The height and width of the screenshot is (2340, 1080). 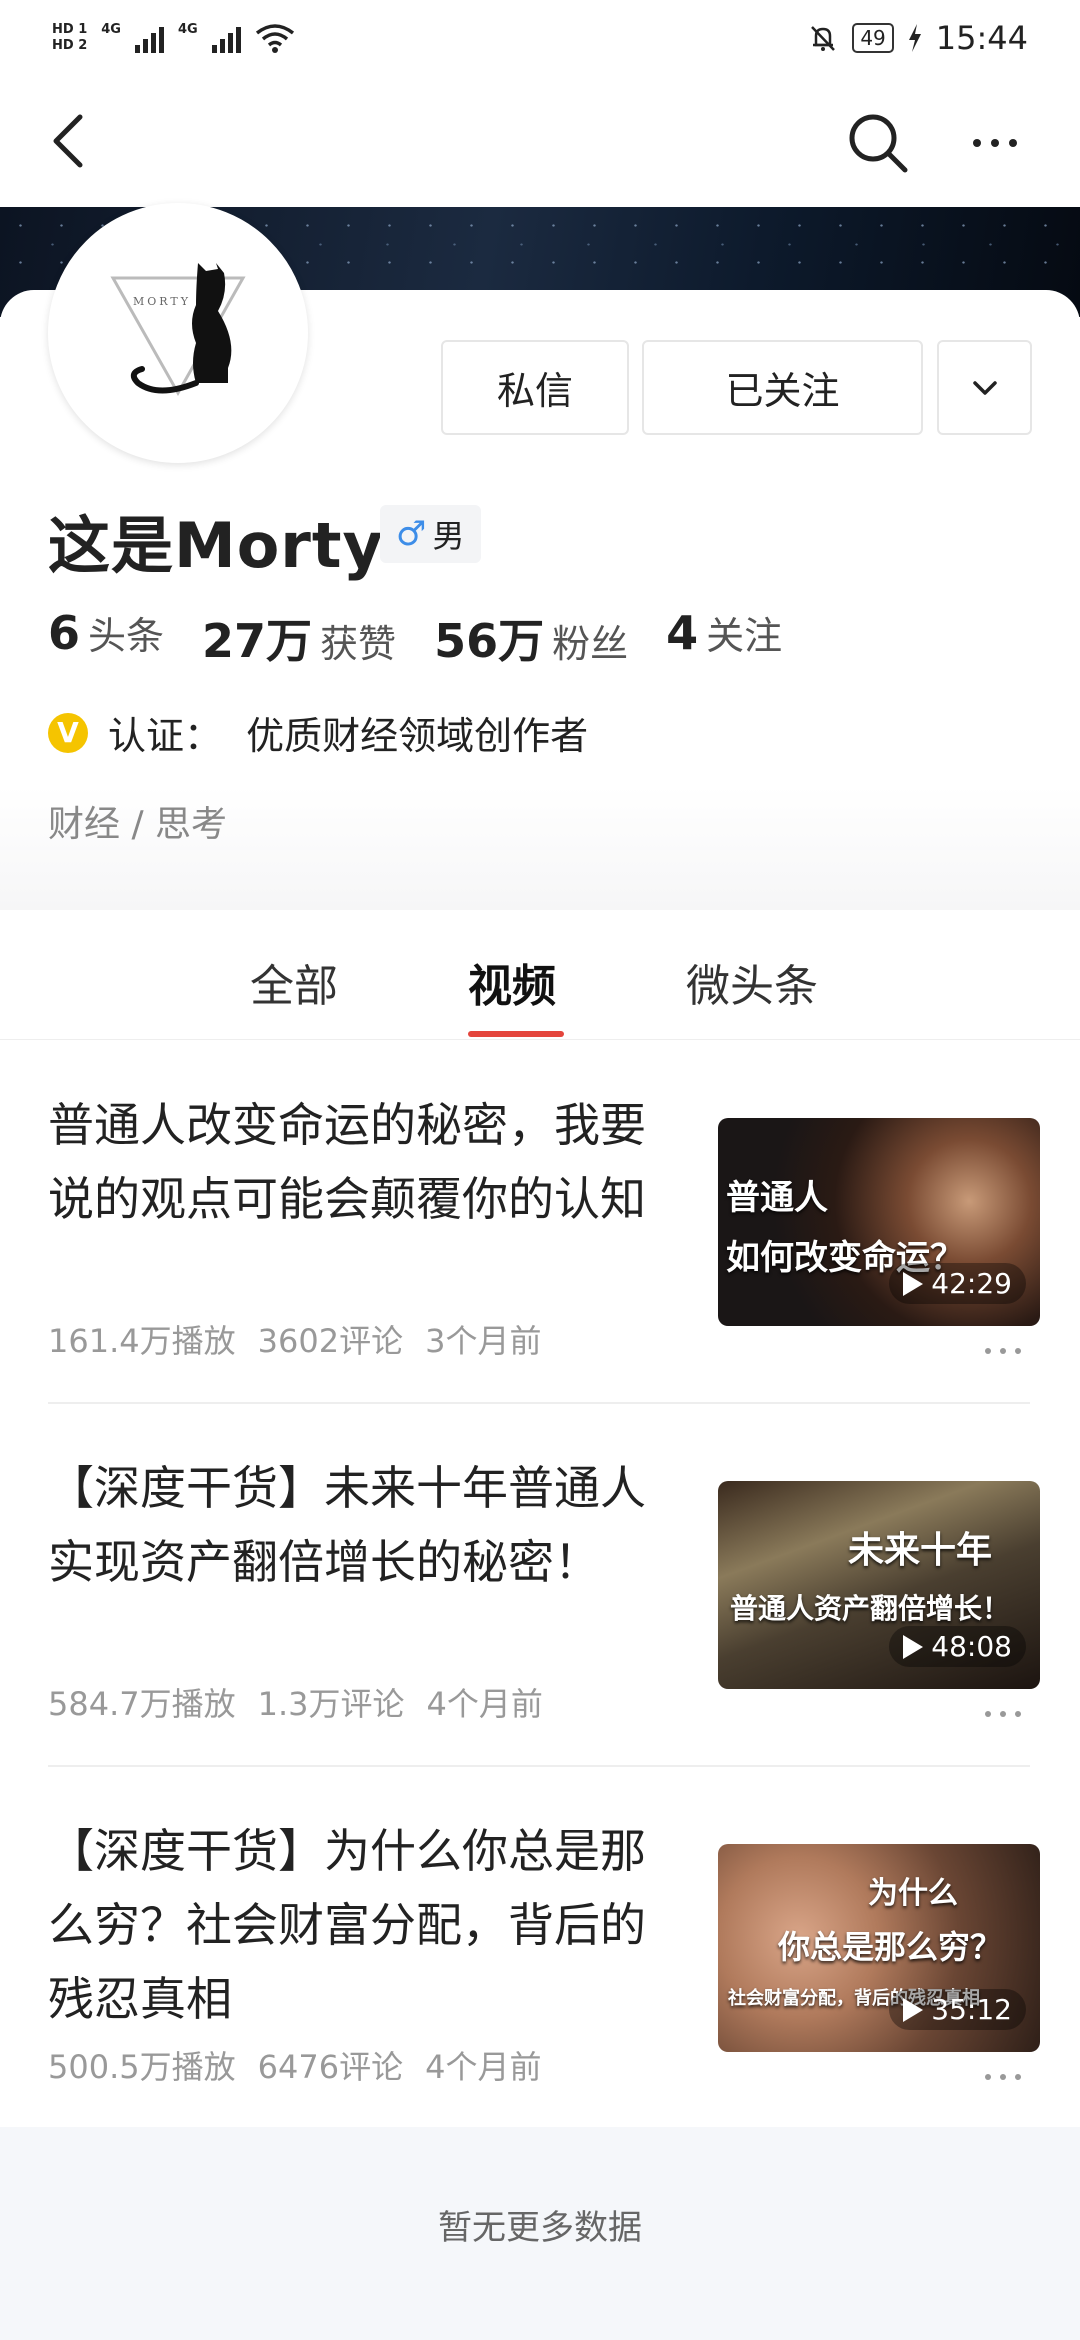 What do you see at coordinates (411, 534) in the screenshot?
I see `male-icon: ♂` at bounding box center [411, 534].